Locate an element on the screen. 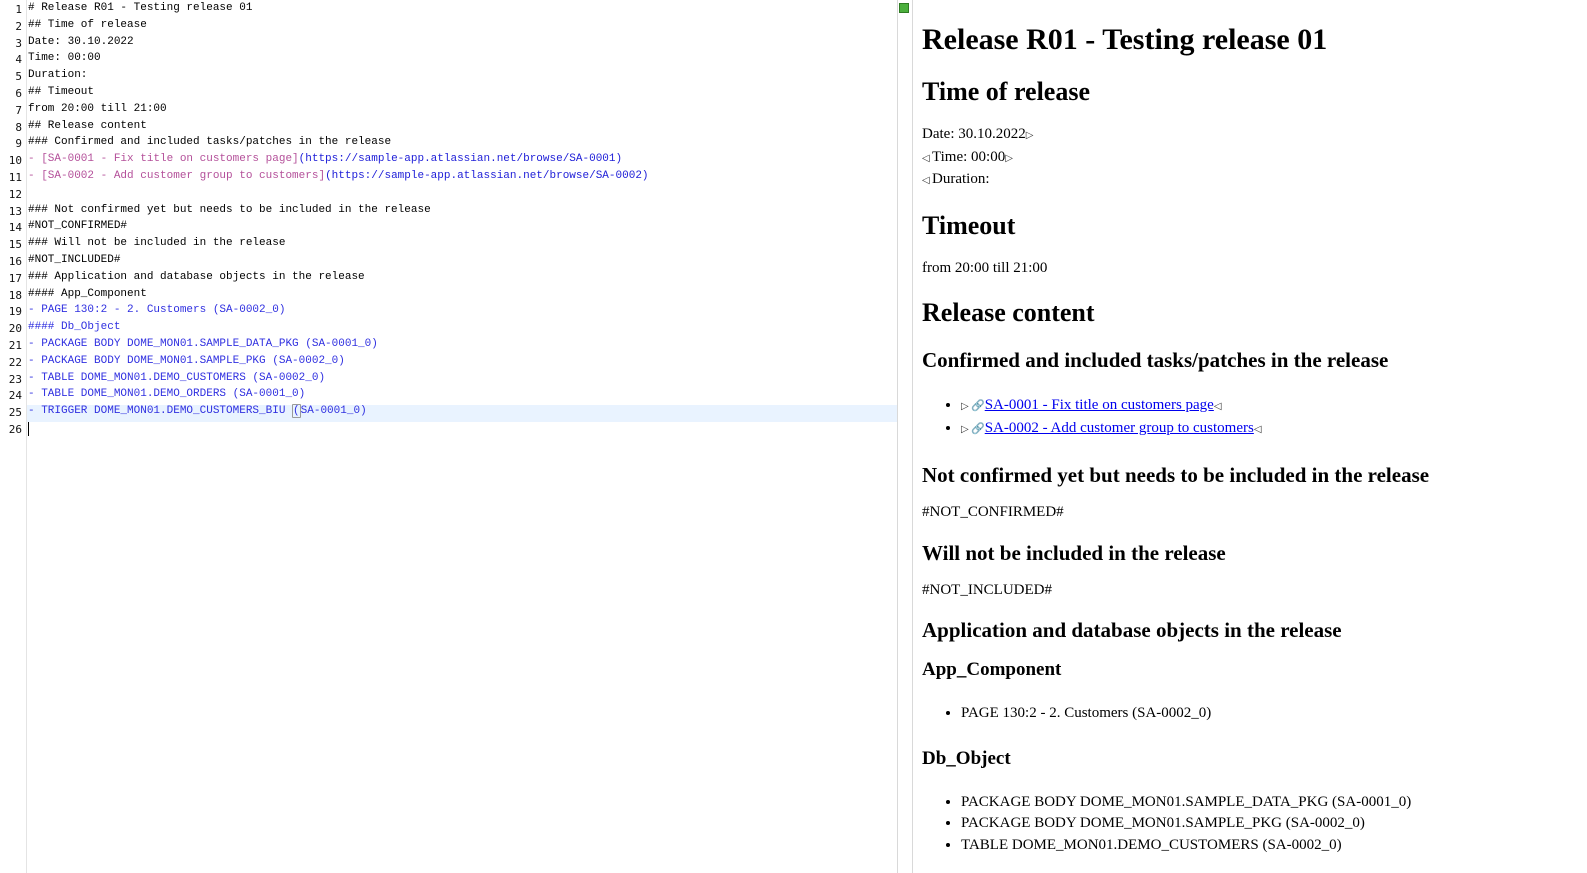 The height and width of the screenshot is (873, 1587). code-line-7: 7 from 20:00 till 21:00 is located at coordinates (456, 111).